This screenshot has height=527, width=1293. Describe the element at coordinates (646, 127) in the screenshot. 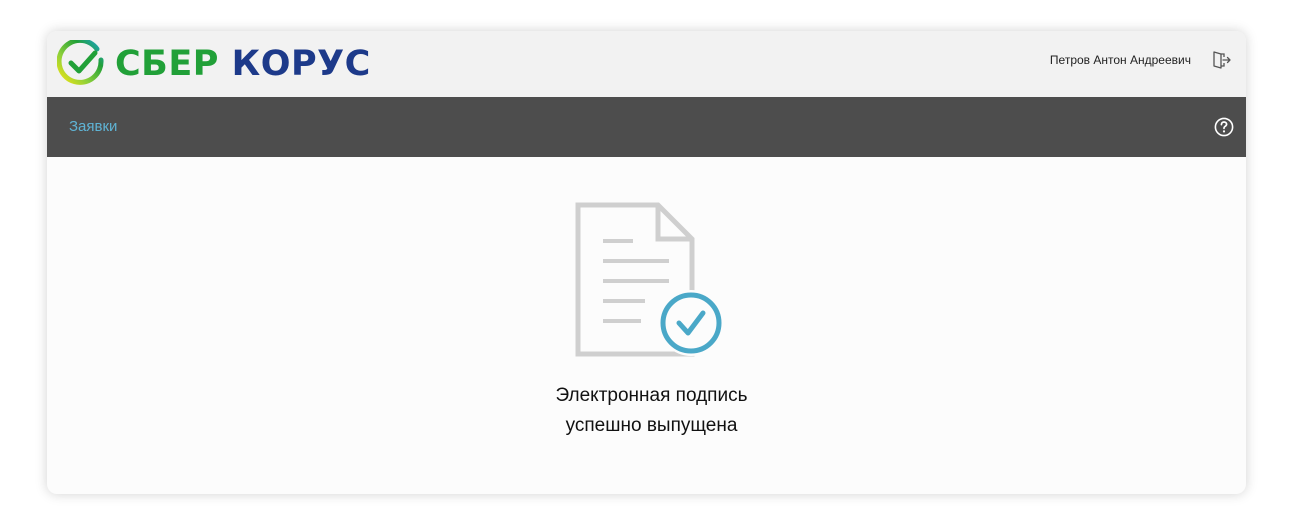

I see `navbar: Заявки` at that location.